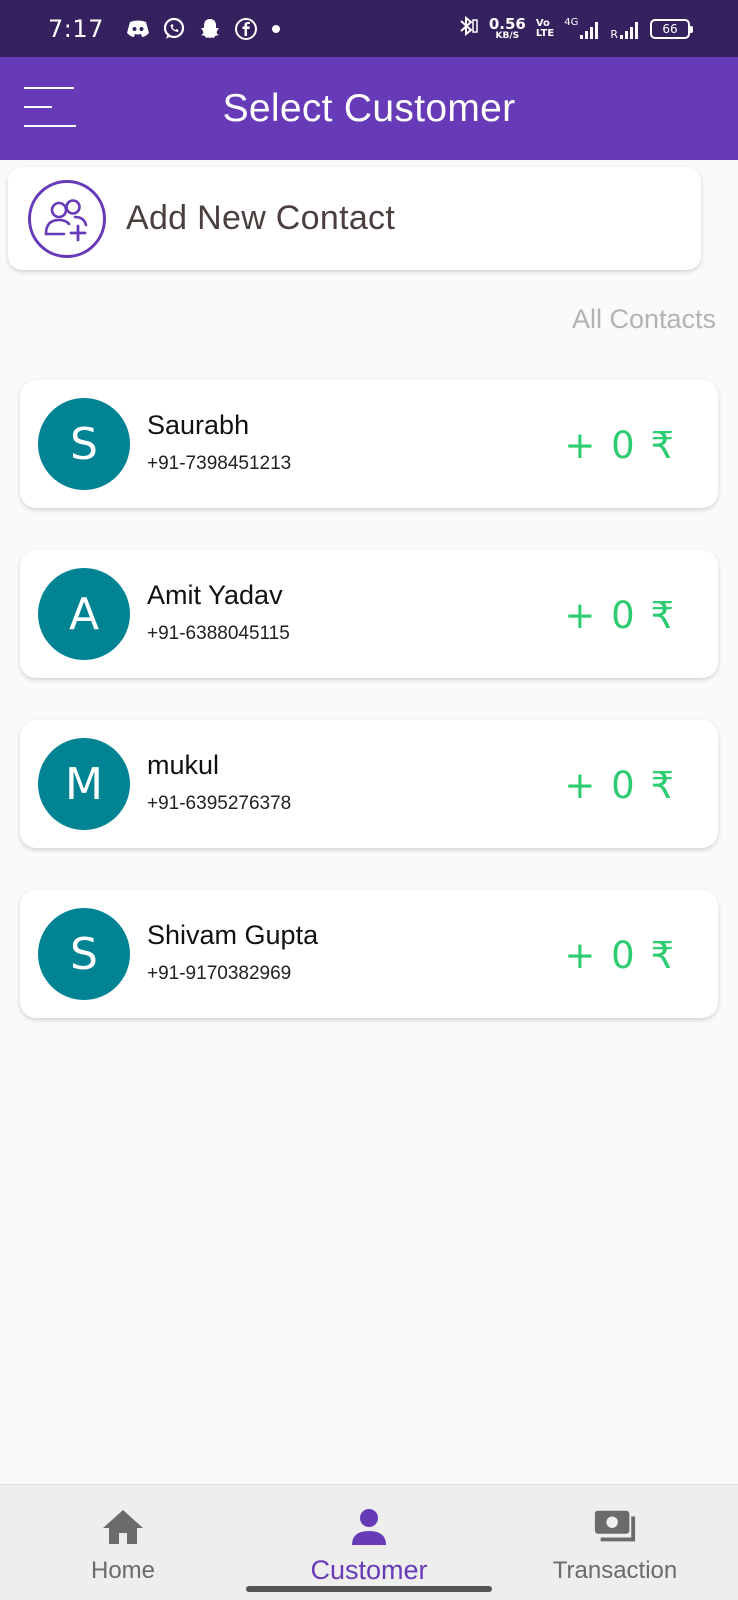 Image resolution: width=738 pixels, height=1600 pixels. Describe the element at coordinates (615, 1570) in the screenshot. I see `nav-transaction-label: Transaction` at that location.